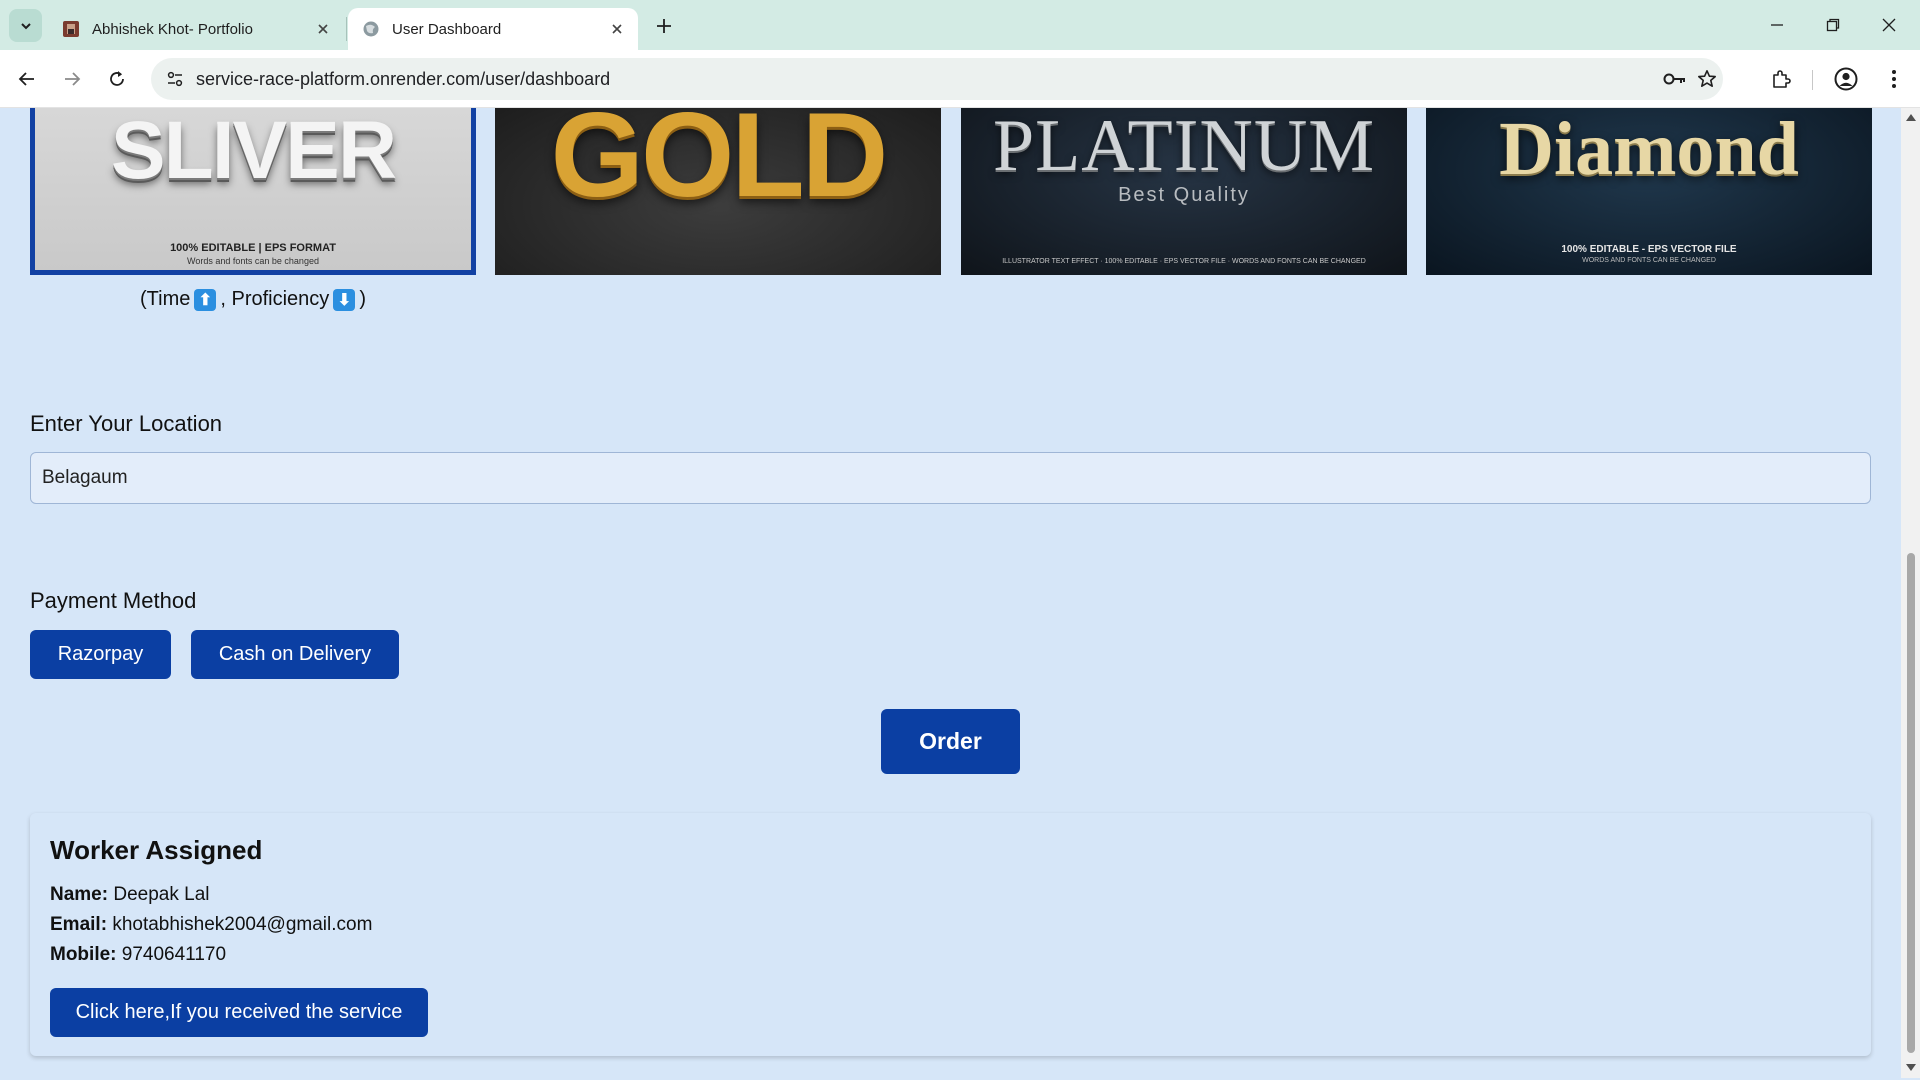 The width and height of the screenshot is (1920, 1080). I want to click on arrow-right-icon, so click(73, 79).